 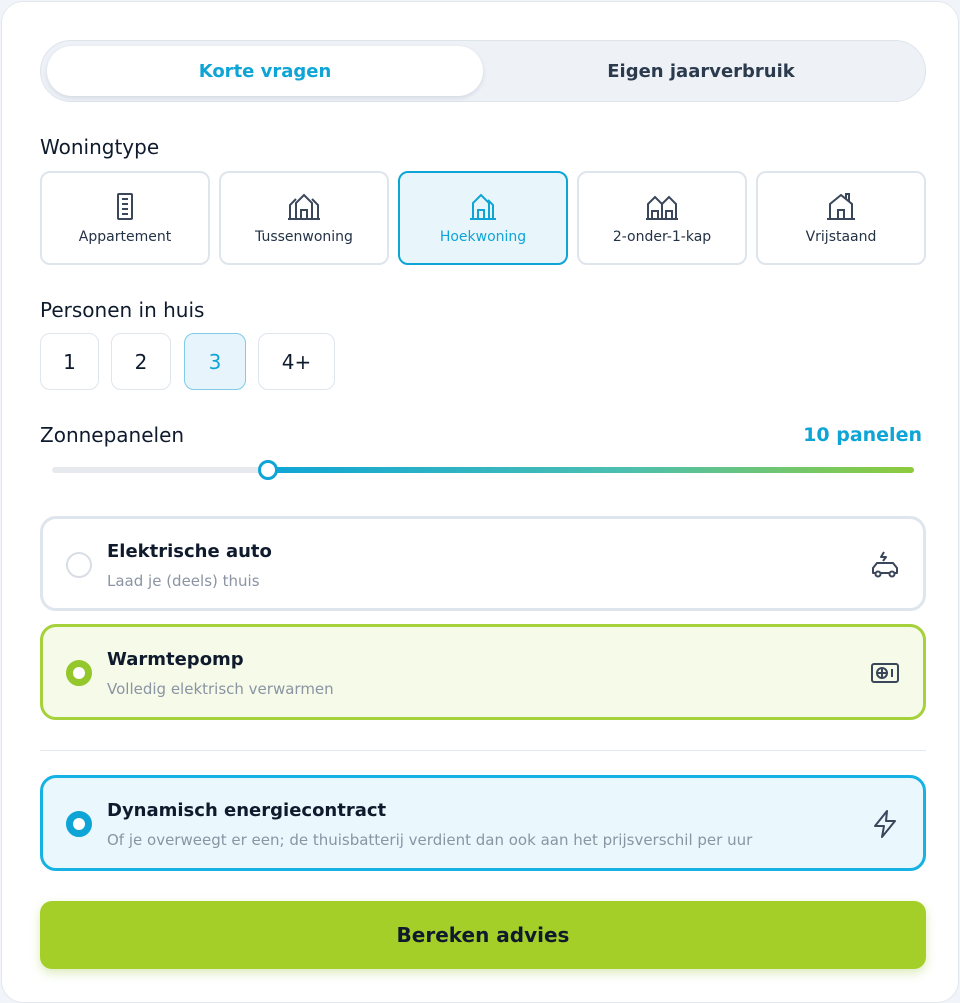 I want to click on lightning-icon, so click(x=885, y=824).